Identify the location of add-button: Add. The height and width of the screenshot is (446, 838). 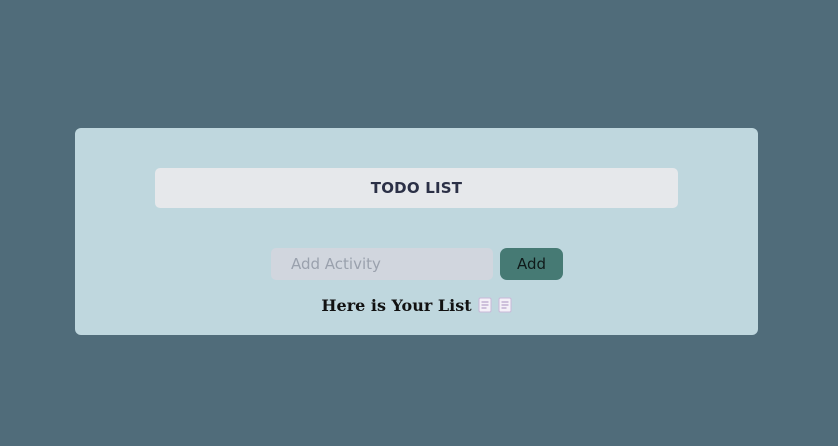
(531, 264).